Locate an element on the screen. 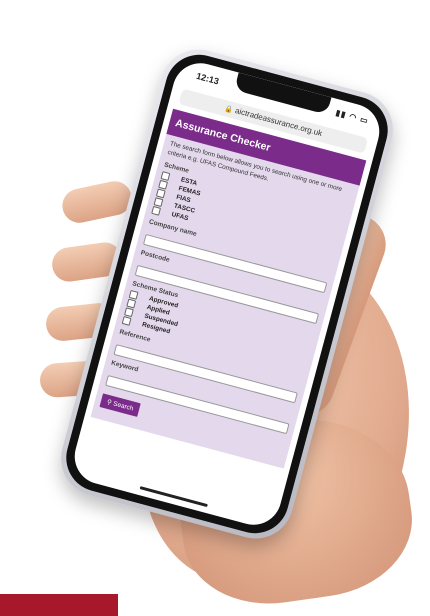 Image resolution: width=430 pixels, height=616 pixels. home-indicator is located at coordinates (173, 497).